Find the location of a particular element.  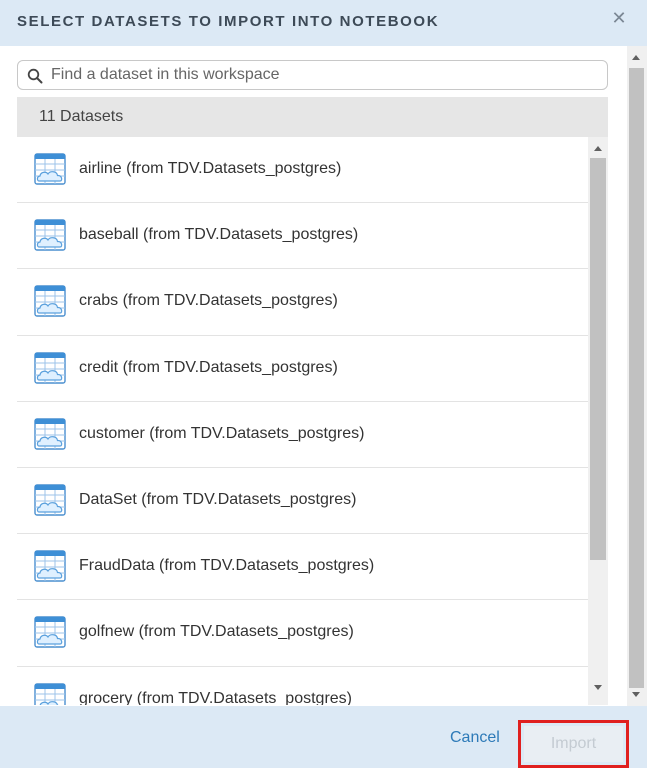

list-scroll-down-arrow-icon is located at coordinates (598, 687).